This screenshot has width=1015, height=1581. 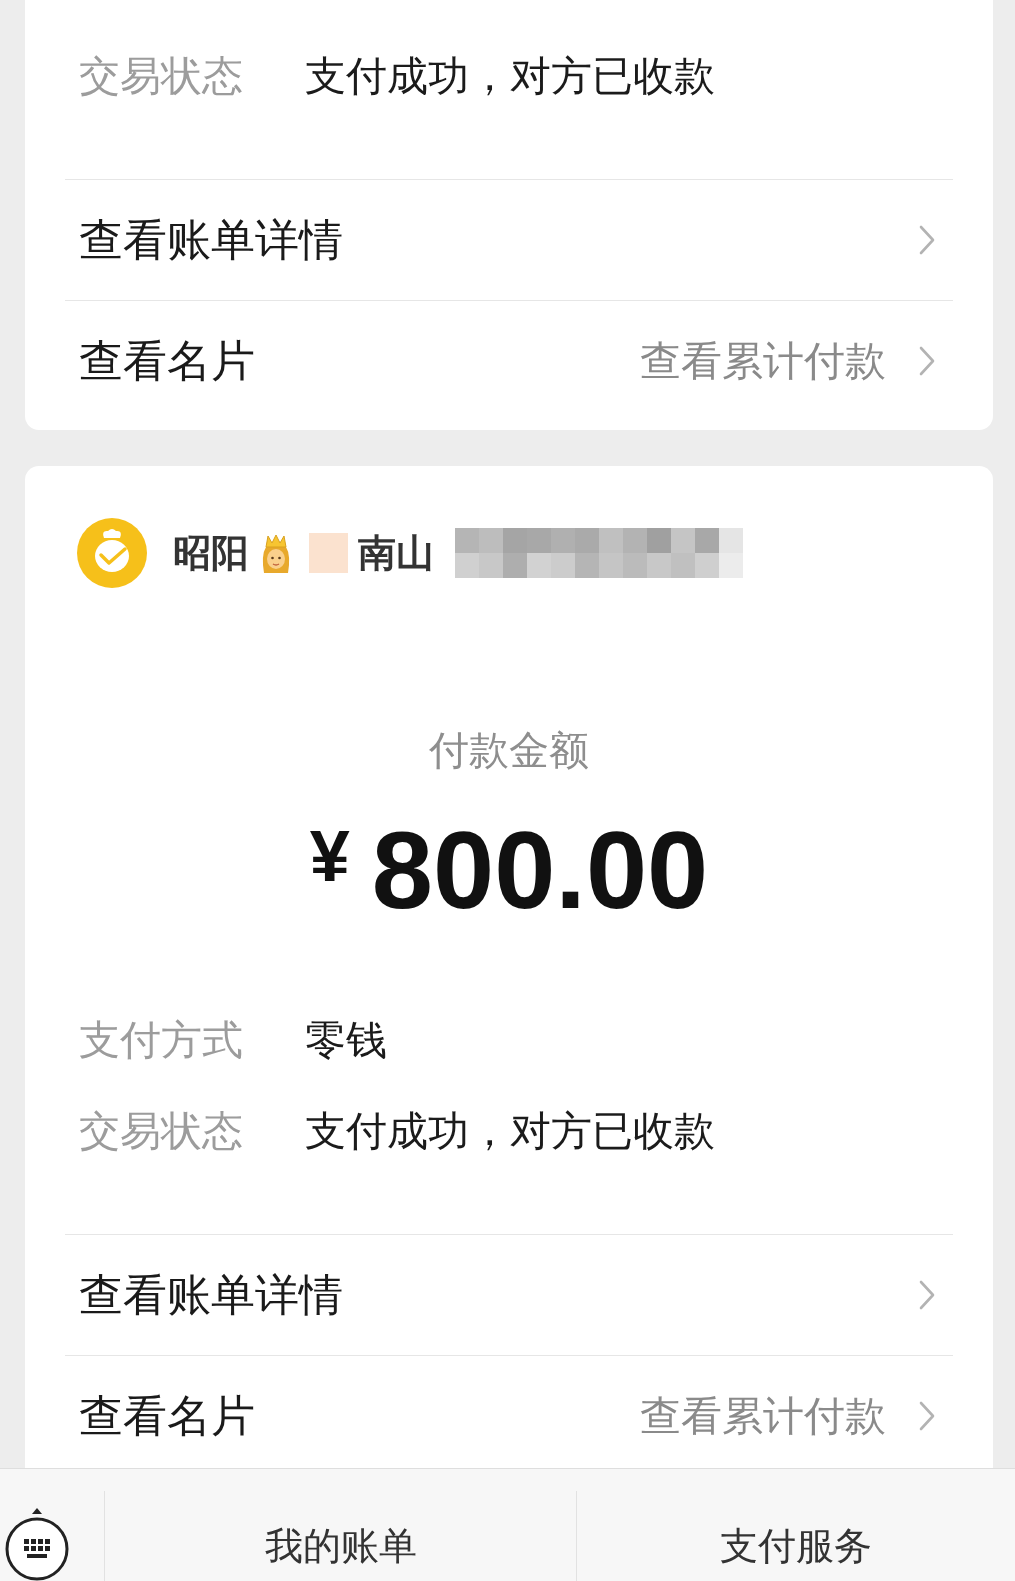 I want to click on payee-name: 南山, so click(x=396, y=553).